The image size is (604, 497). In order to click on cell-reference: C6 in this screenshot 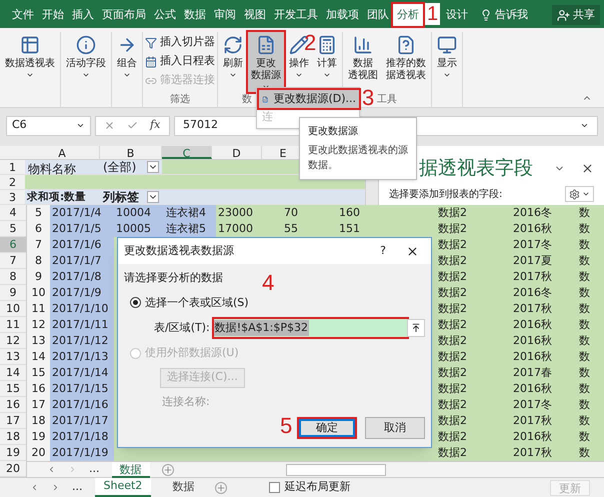, I will do `click(19, 125)`.